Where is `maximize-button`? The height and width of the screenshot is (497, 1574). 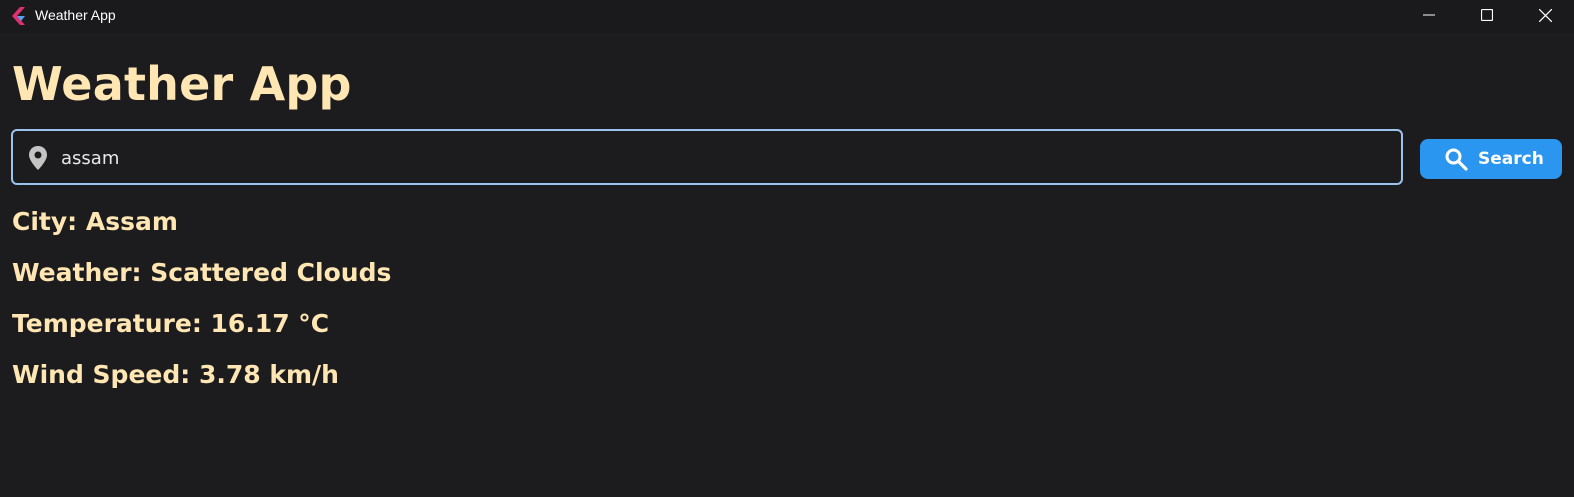 maximize-button is located at coordinates (1487, 15).